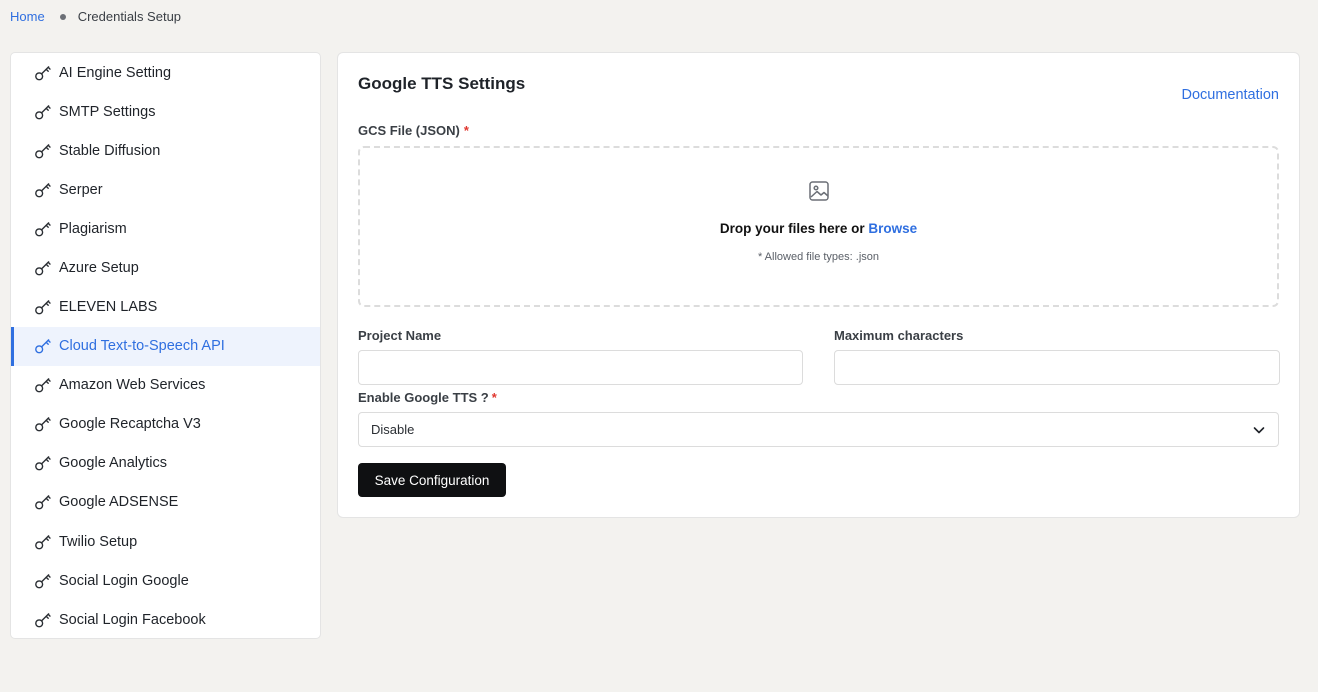 This screenshot has width=1318, height=692. I want to click on sidebar-item-social-login-google: Social Login Google, so click(165, 580).